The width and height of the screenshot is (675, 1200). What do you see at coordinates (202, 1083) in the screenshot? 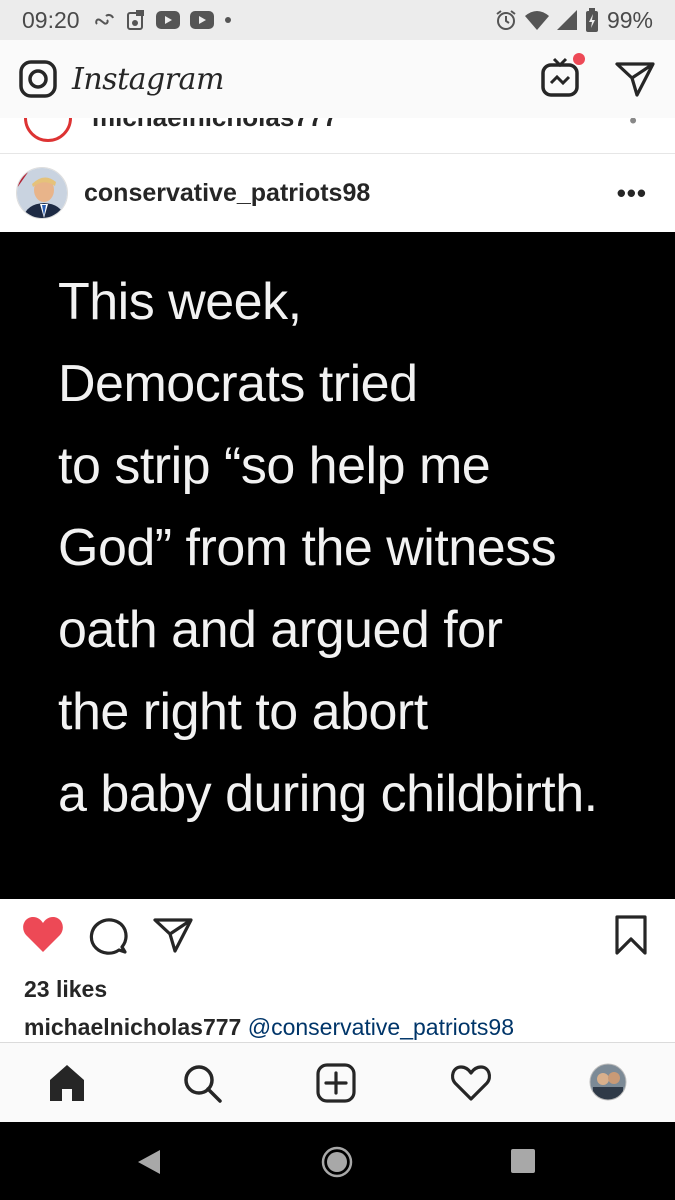
I see `search-icon` at bounding box center [202, 1083].